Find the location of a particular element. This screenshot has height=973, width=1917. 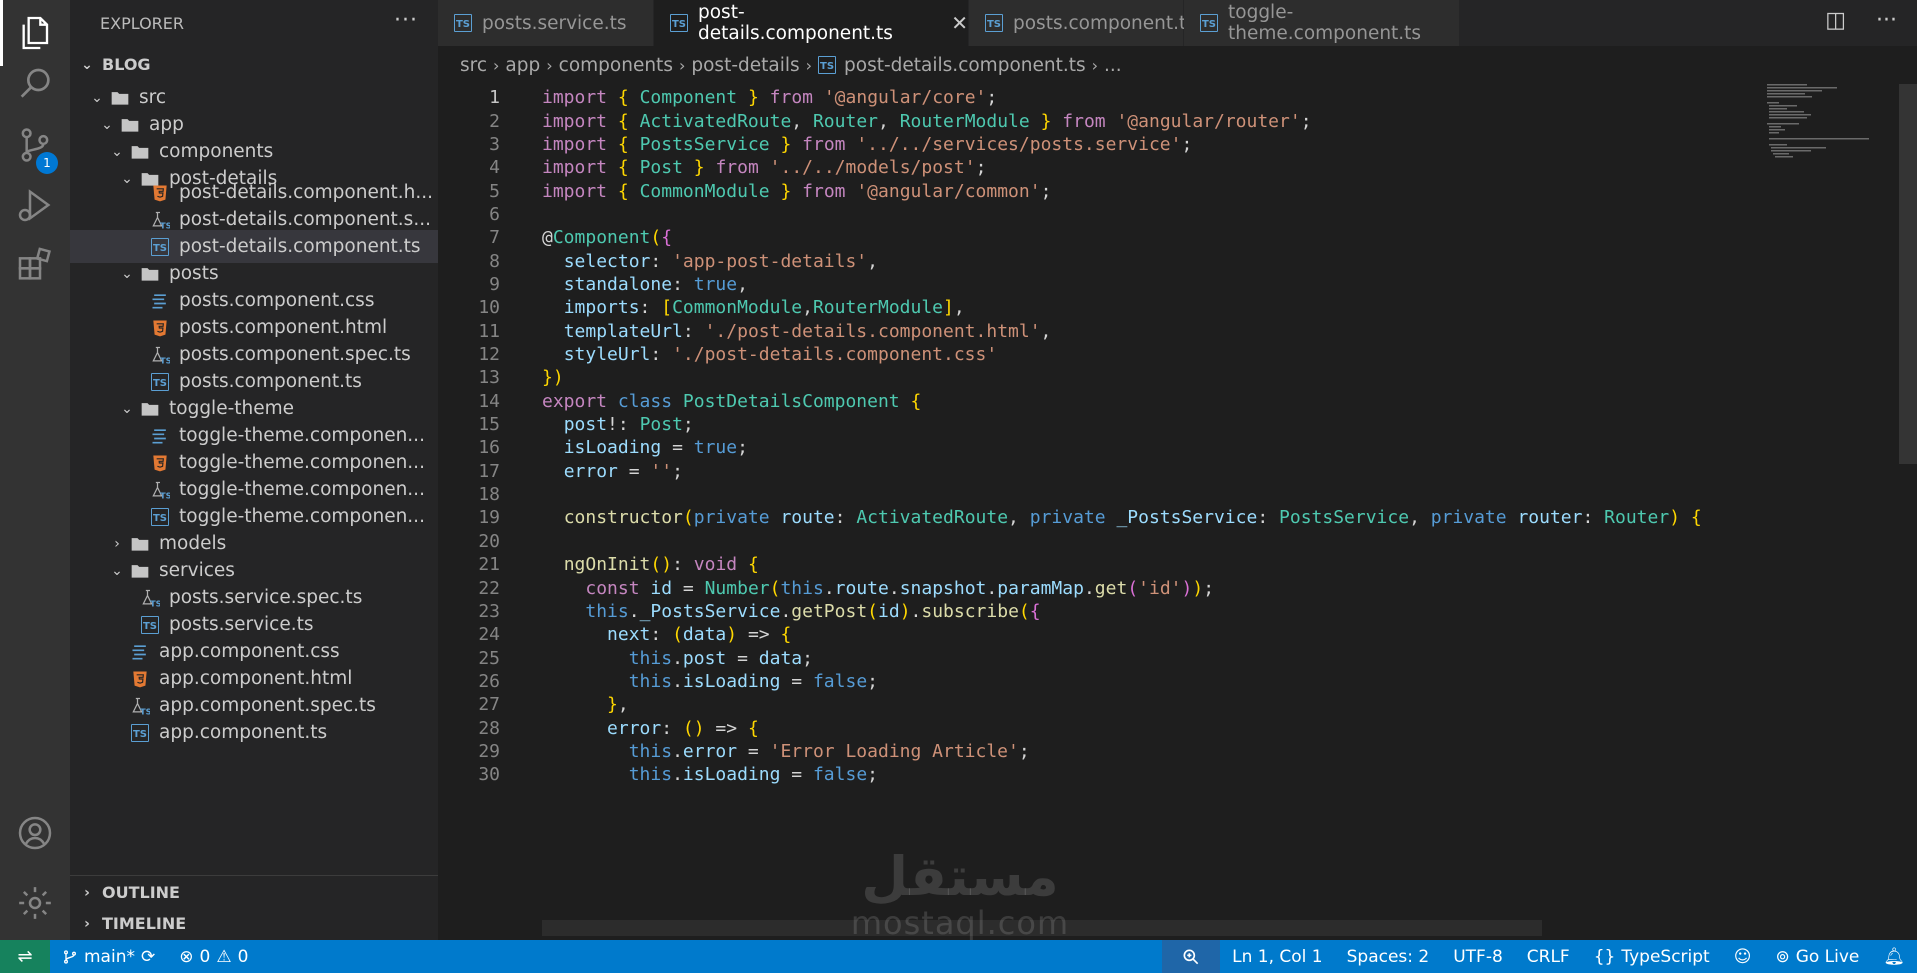

tab-toggle-theme-component: TS toggle-theme.component.ts is located at coordinates (1322, 23).